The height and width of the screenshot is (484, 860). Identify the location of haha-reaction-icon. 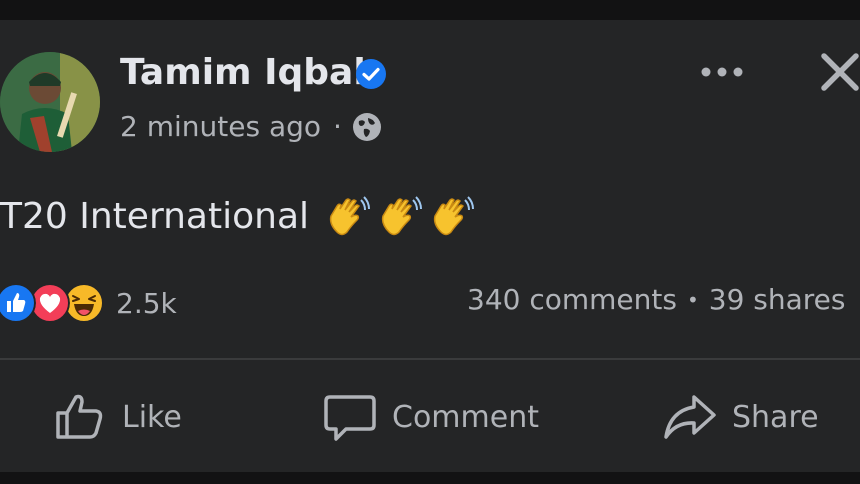
(84, 303).